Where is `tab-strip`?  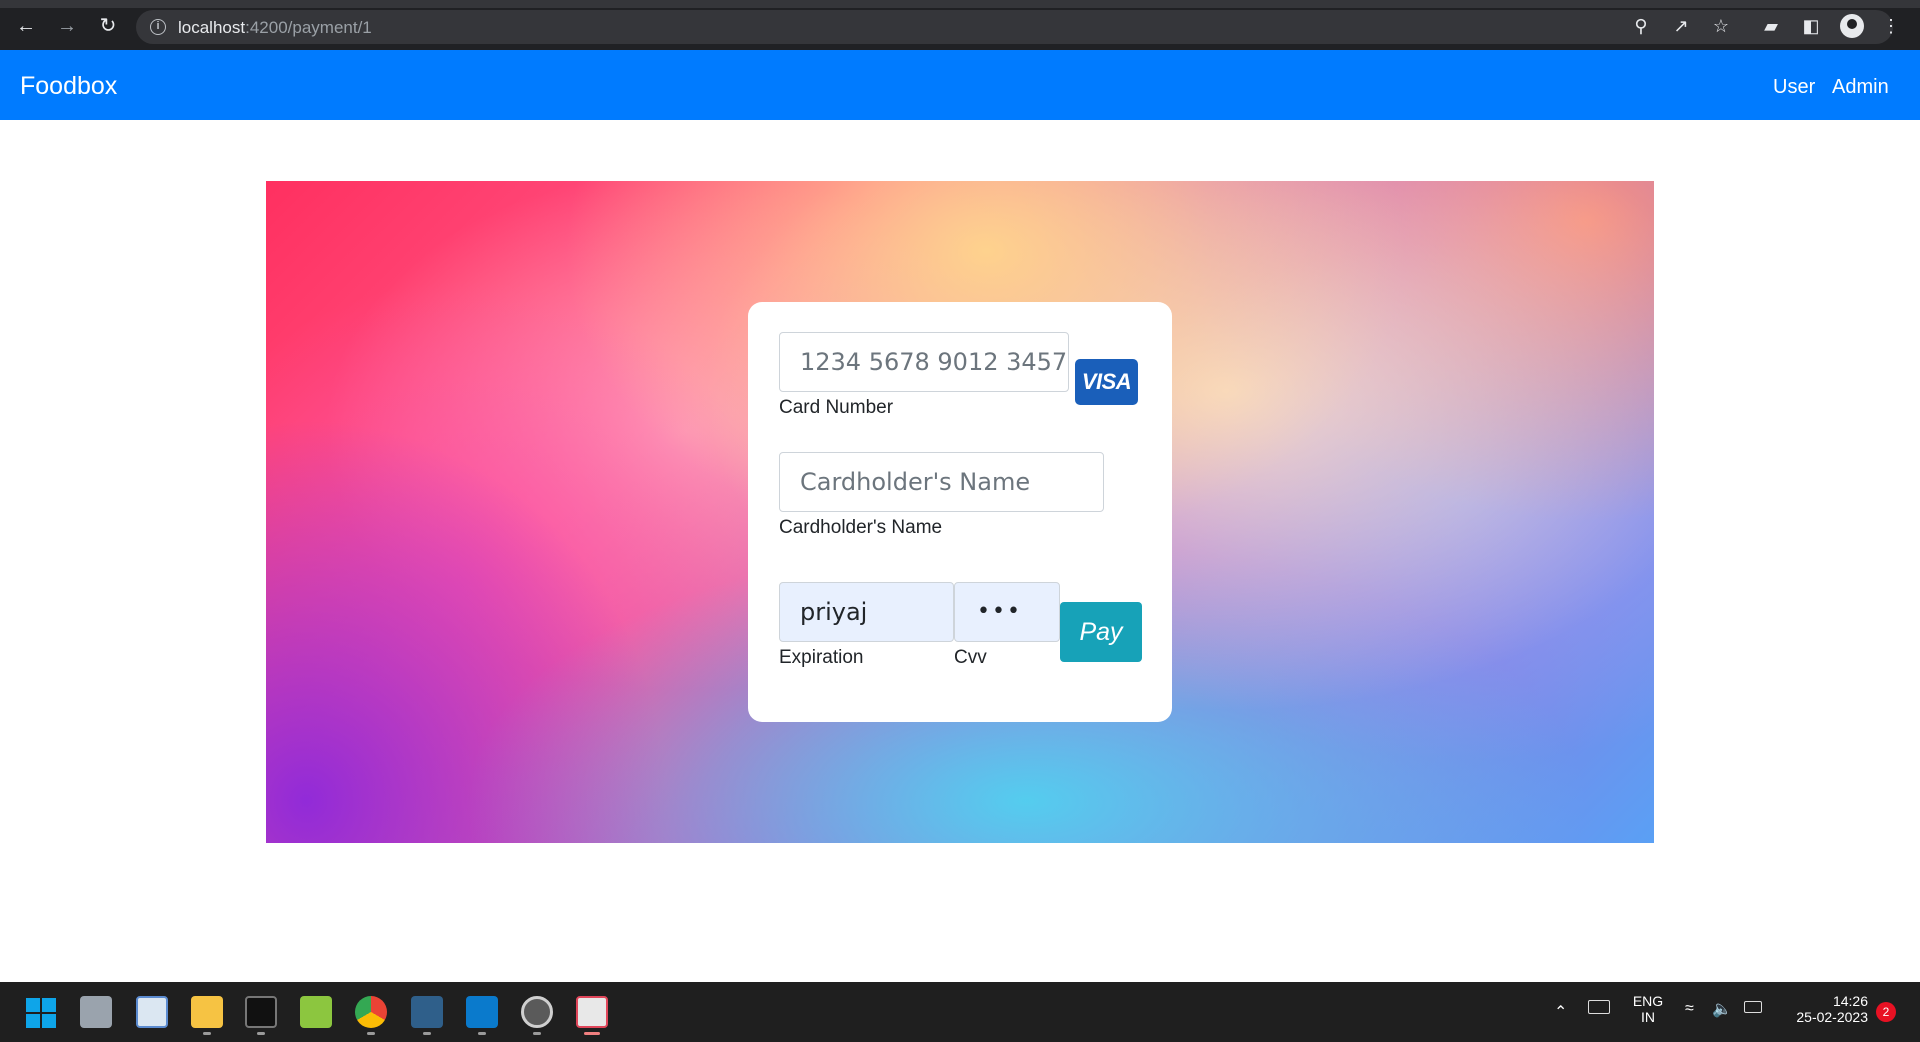
tab-strip is located at coordinates (960, 4).